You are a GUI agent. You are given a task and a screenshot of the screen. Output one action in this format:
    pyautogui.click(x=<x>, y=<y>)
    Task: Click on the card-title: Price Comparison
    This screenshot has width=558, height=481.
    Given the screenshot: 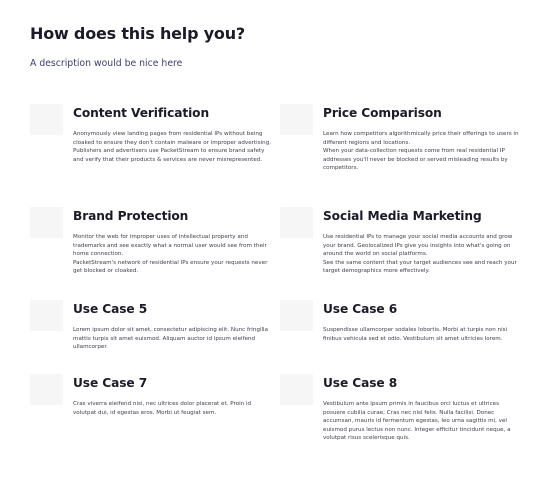 What is the action you would take?
    pyautogui.click(x=382, y=113)
    